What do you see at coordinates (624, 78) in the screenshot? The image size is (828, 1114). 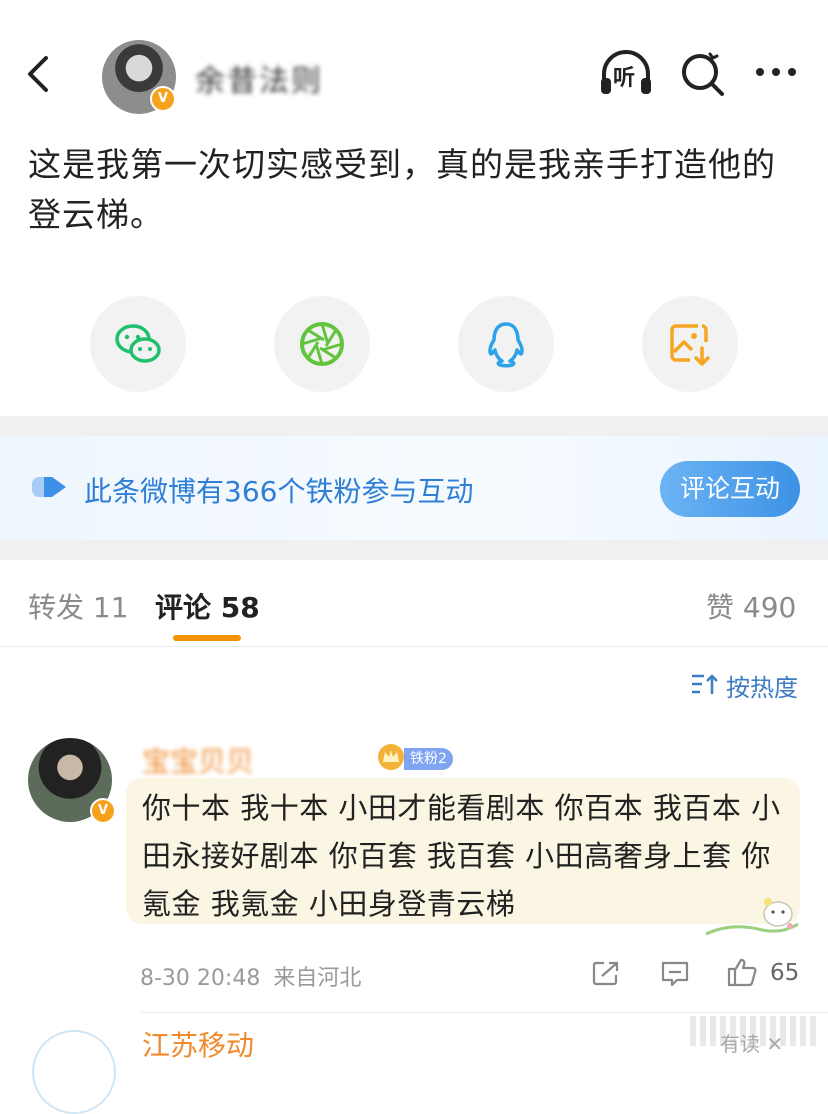 I see `listen-label: 听` at bounding box center [624, 78].